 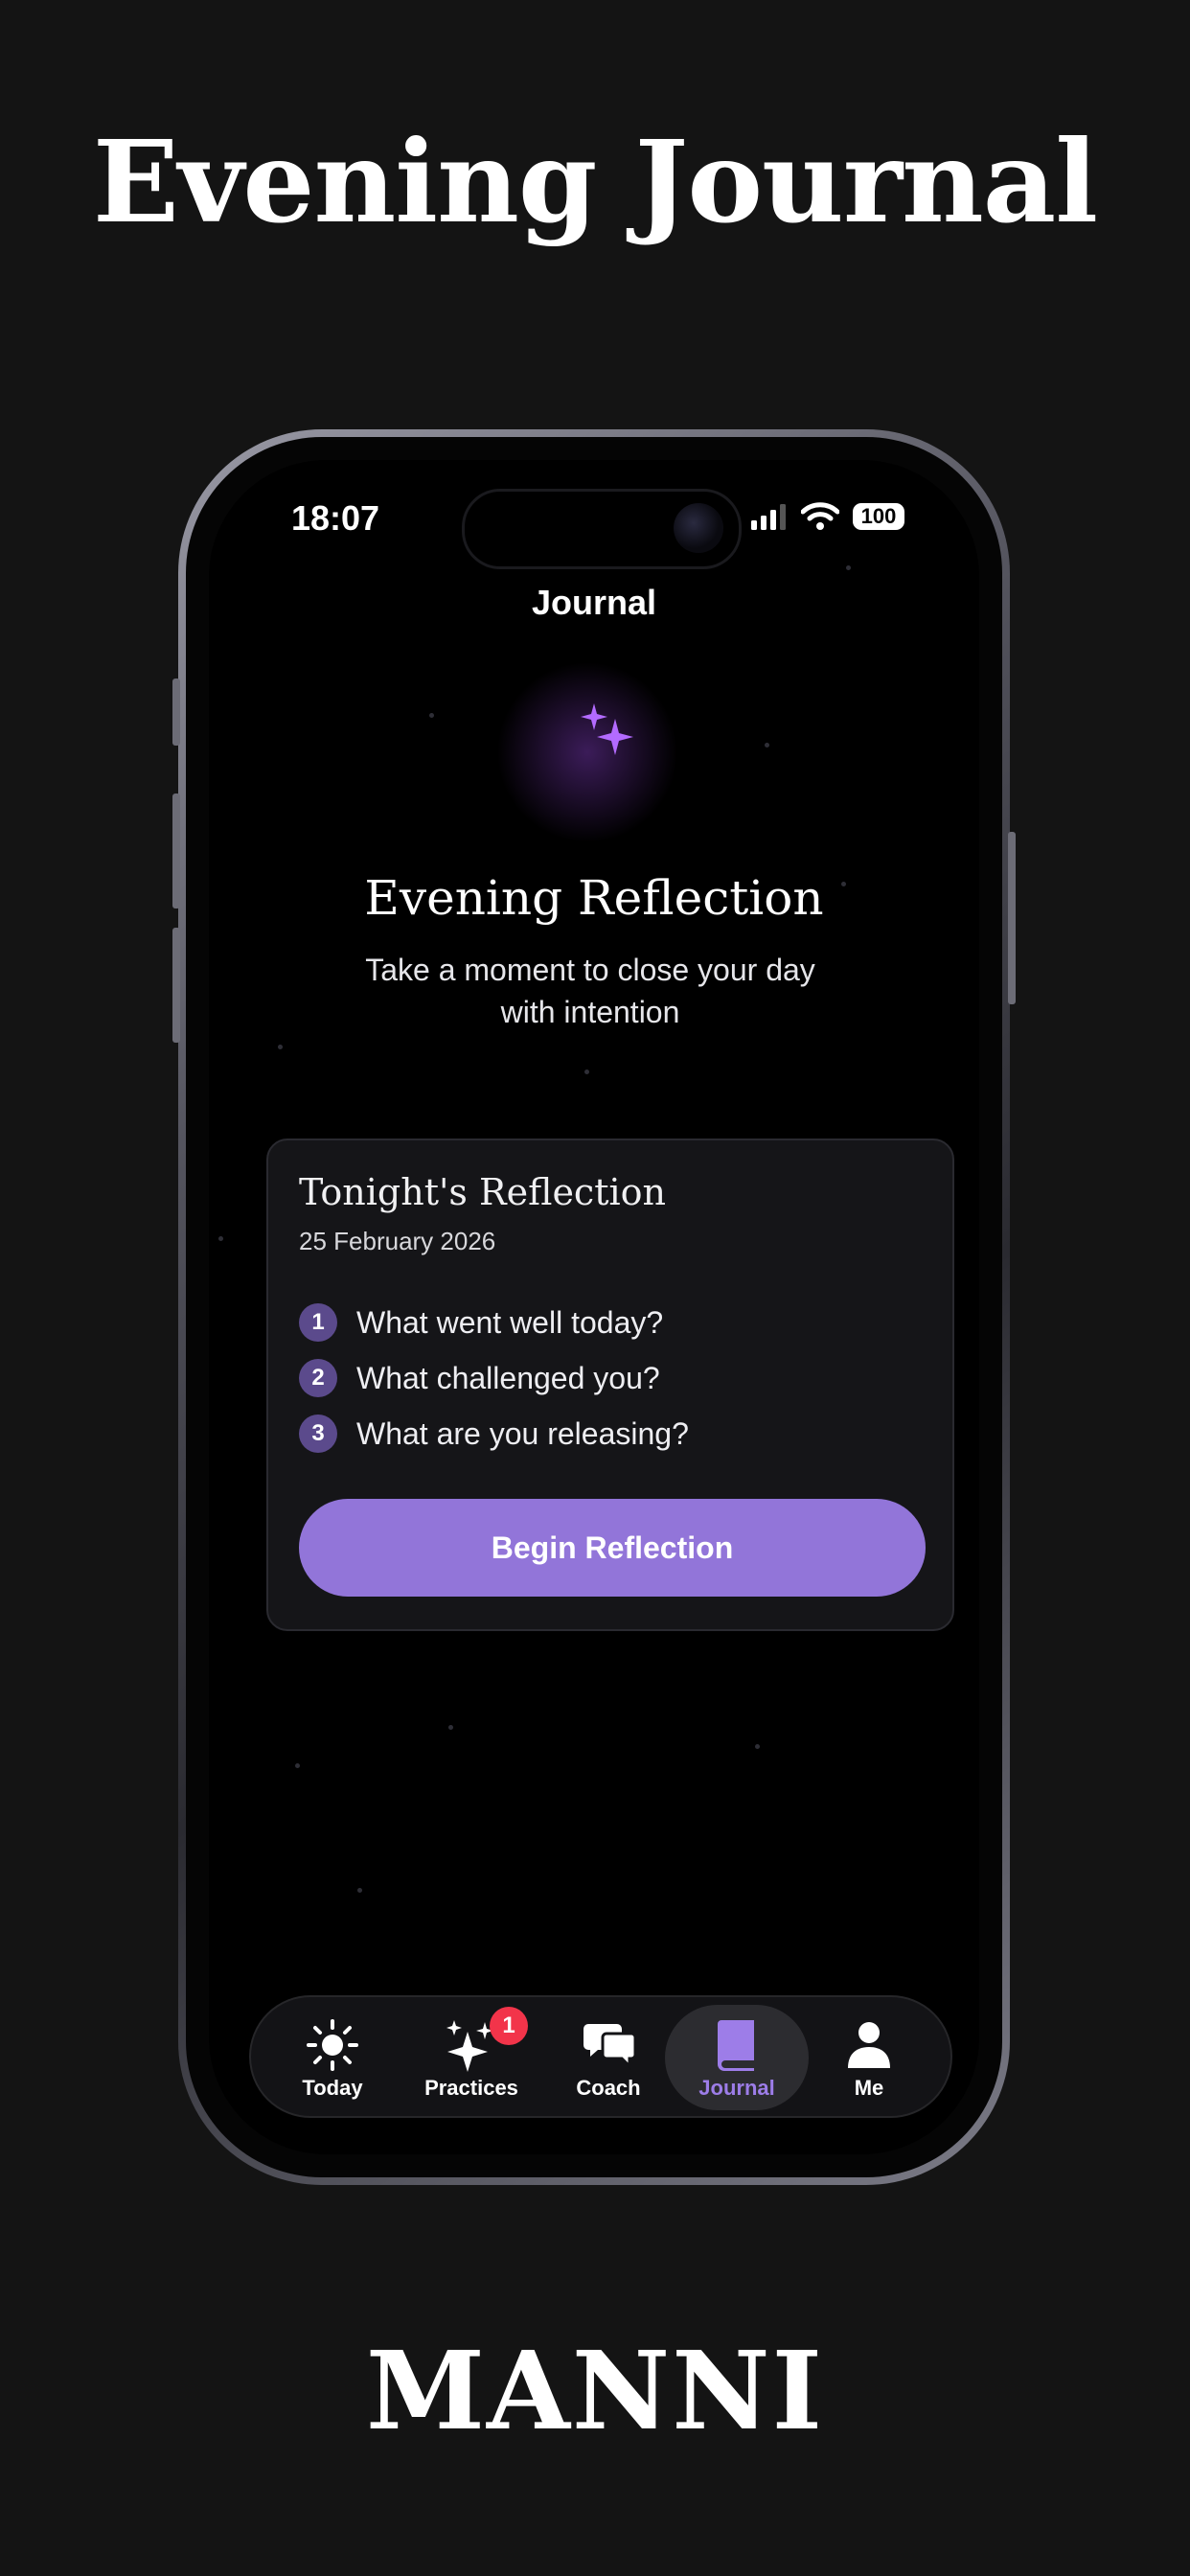 What do you see at coordinates (736, 2045) in the screenshot?
I see `book-icon` at bounding box center [736, 2045].